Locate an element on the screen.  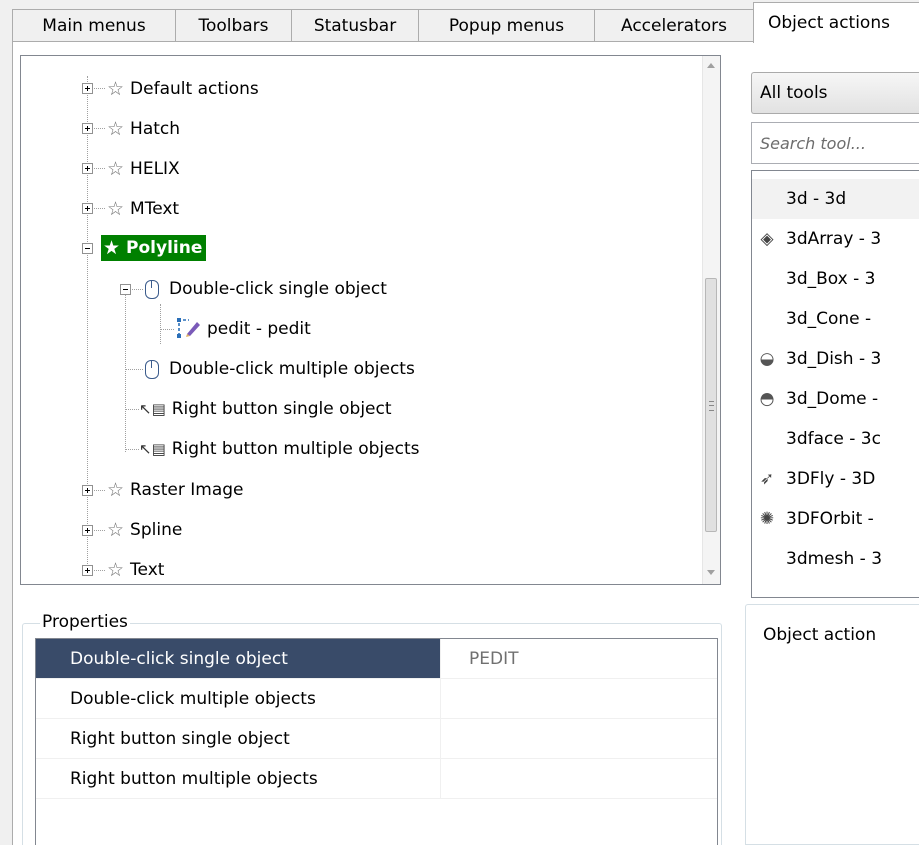
tool-item: ◓ 3d_Dome - is located at coordinates (835, 399).